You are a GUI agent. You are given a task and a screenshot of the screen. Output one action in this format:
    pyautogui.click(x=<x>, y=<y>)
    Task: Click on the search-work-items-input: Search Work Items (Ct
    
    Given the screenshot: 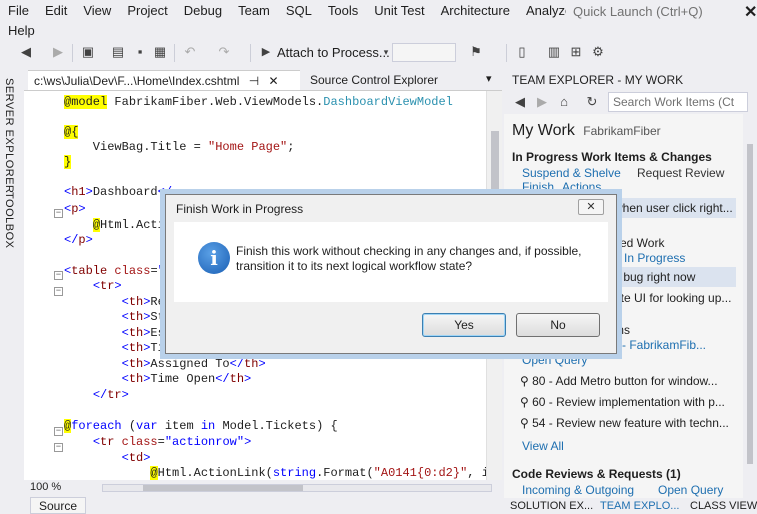 What is the action you would take?
    pyautogui.click(x=678, y=102)
    